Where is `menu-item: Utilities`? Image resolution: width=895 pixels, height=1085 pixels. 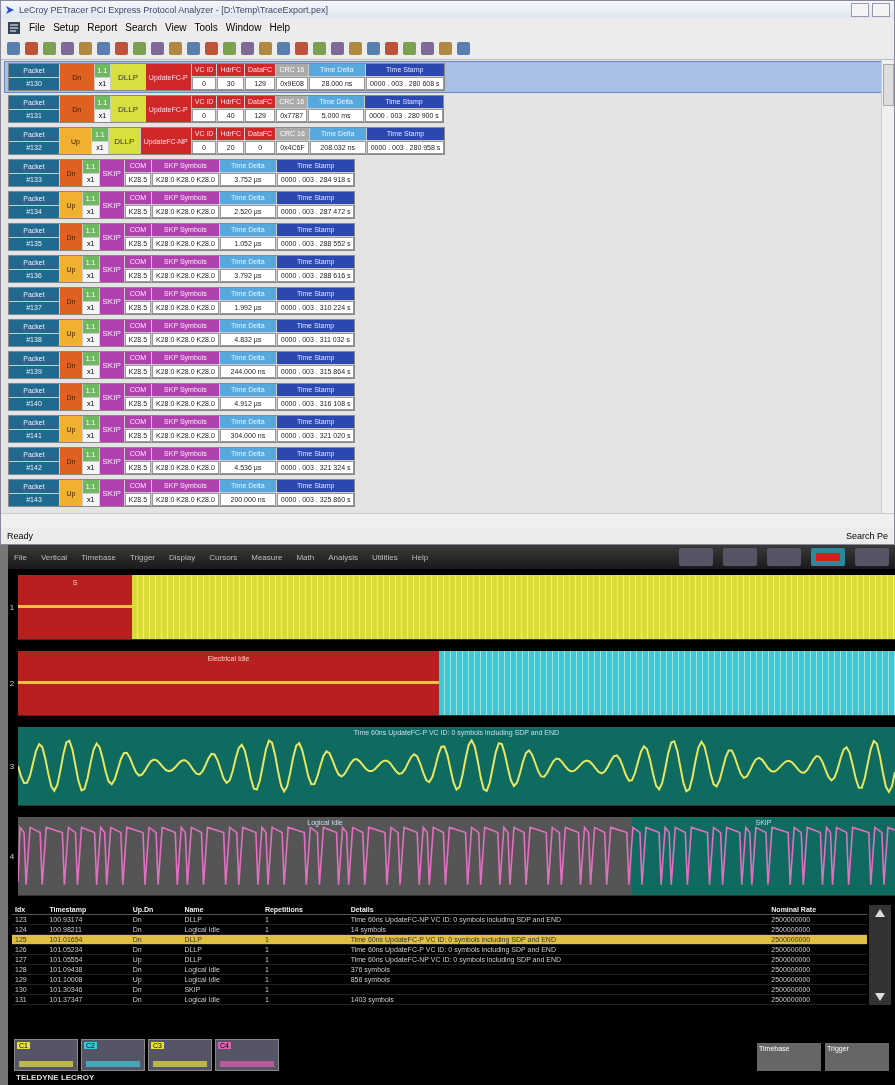
menu-item: Utilities is located at coordinates (384, 557).